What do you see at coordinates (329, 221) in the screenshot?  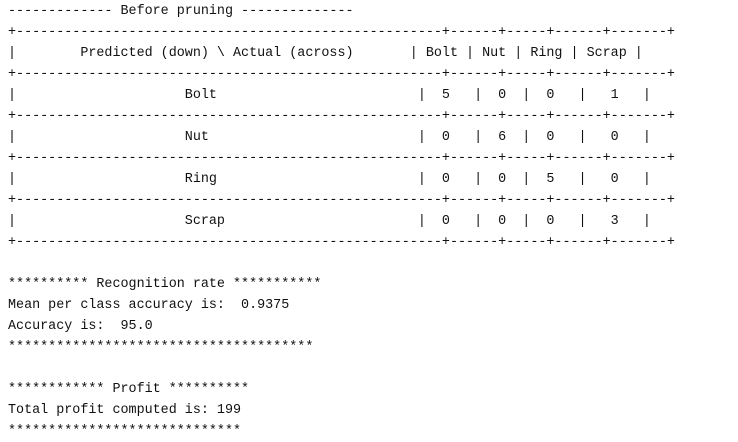 I see `table-row-scrap: | Scrap | 0 | 0 | 0 | 3 |` at bounding box center [329, 221].